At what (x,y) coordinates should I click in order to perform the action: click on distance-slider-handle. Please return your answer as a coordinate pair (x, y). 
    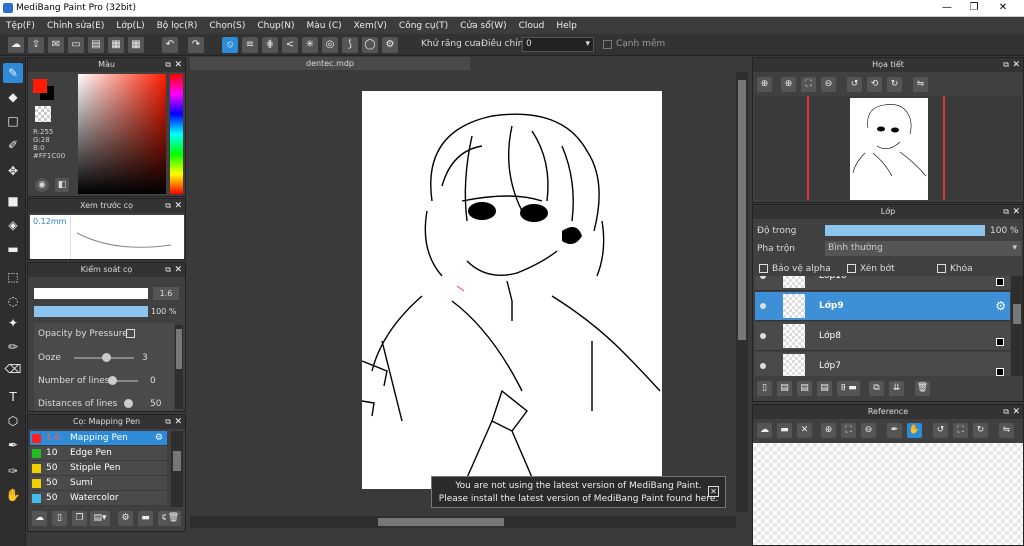
    Looking at the image, I should click on (128, 403).